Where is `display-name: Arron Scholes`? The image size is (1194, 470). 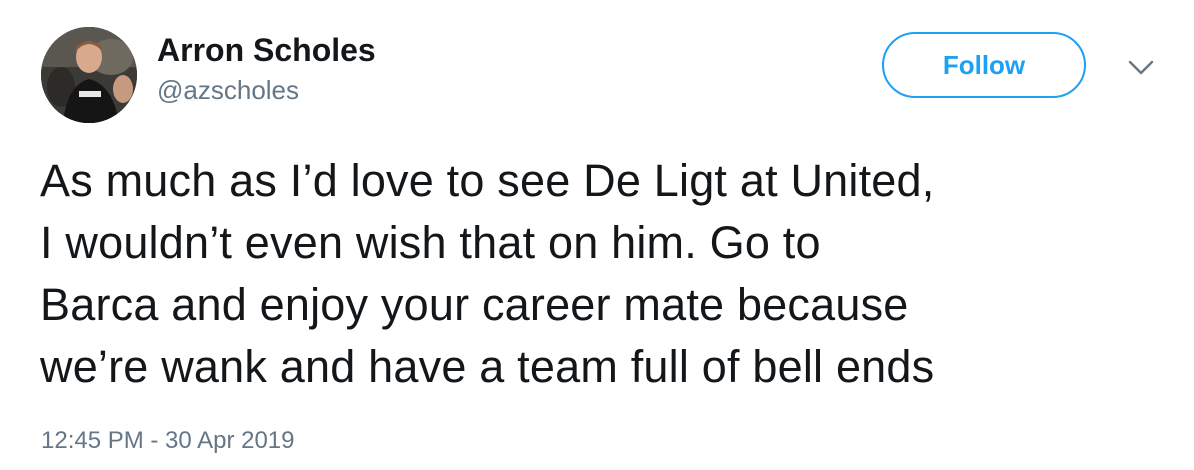 display-name: Arron Scholes is located at coordinates (266, 50).